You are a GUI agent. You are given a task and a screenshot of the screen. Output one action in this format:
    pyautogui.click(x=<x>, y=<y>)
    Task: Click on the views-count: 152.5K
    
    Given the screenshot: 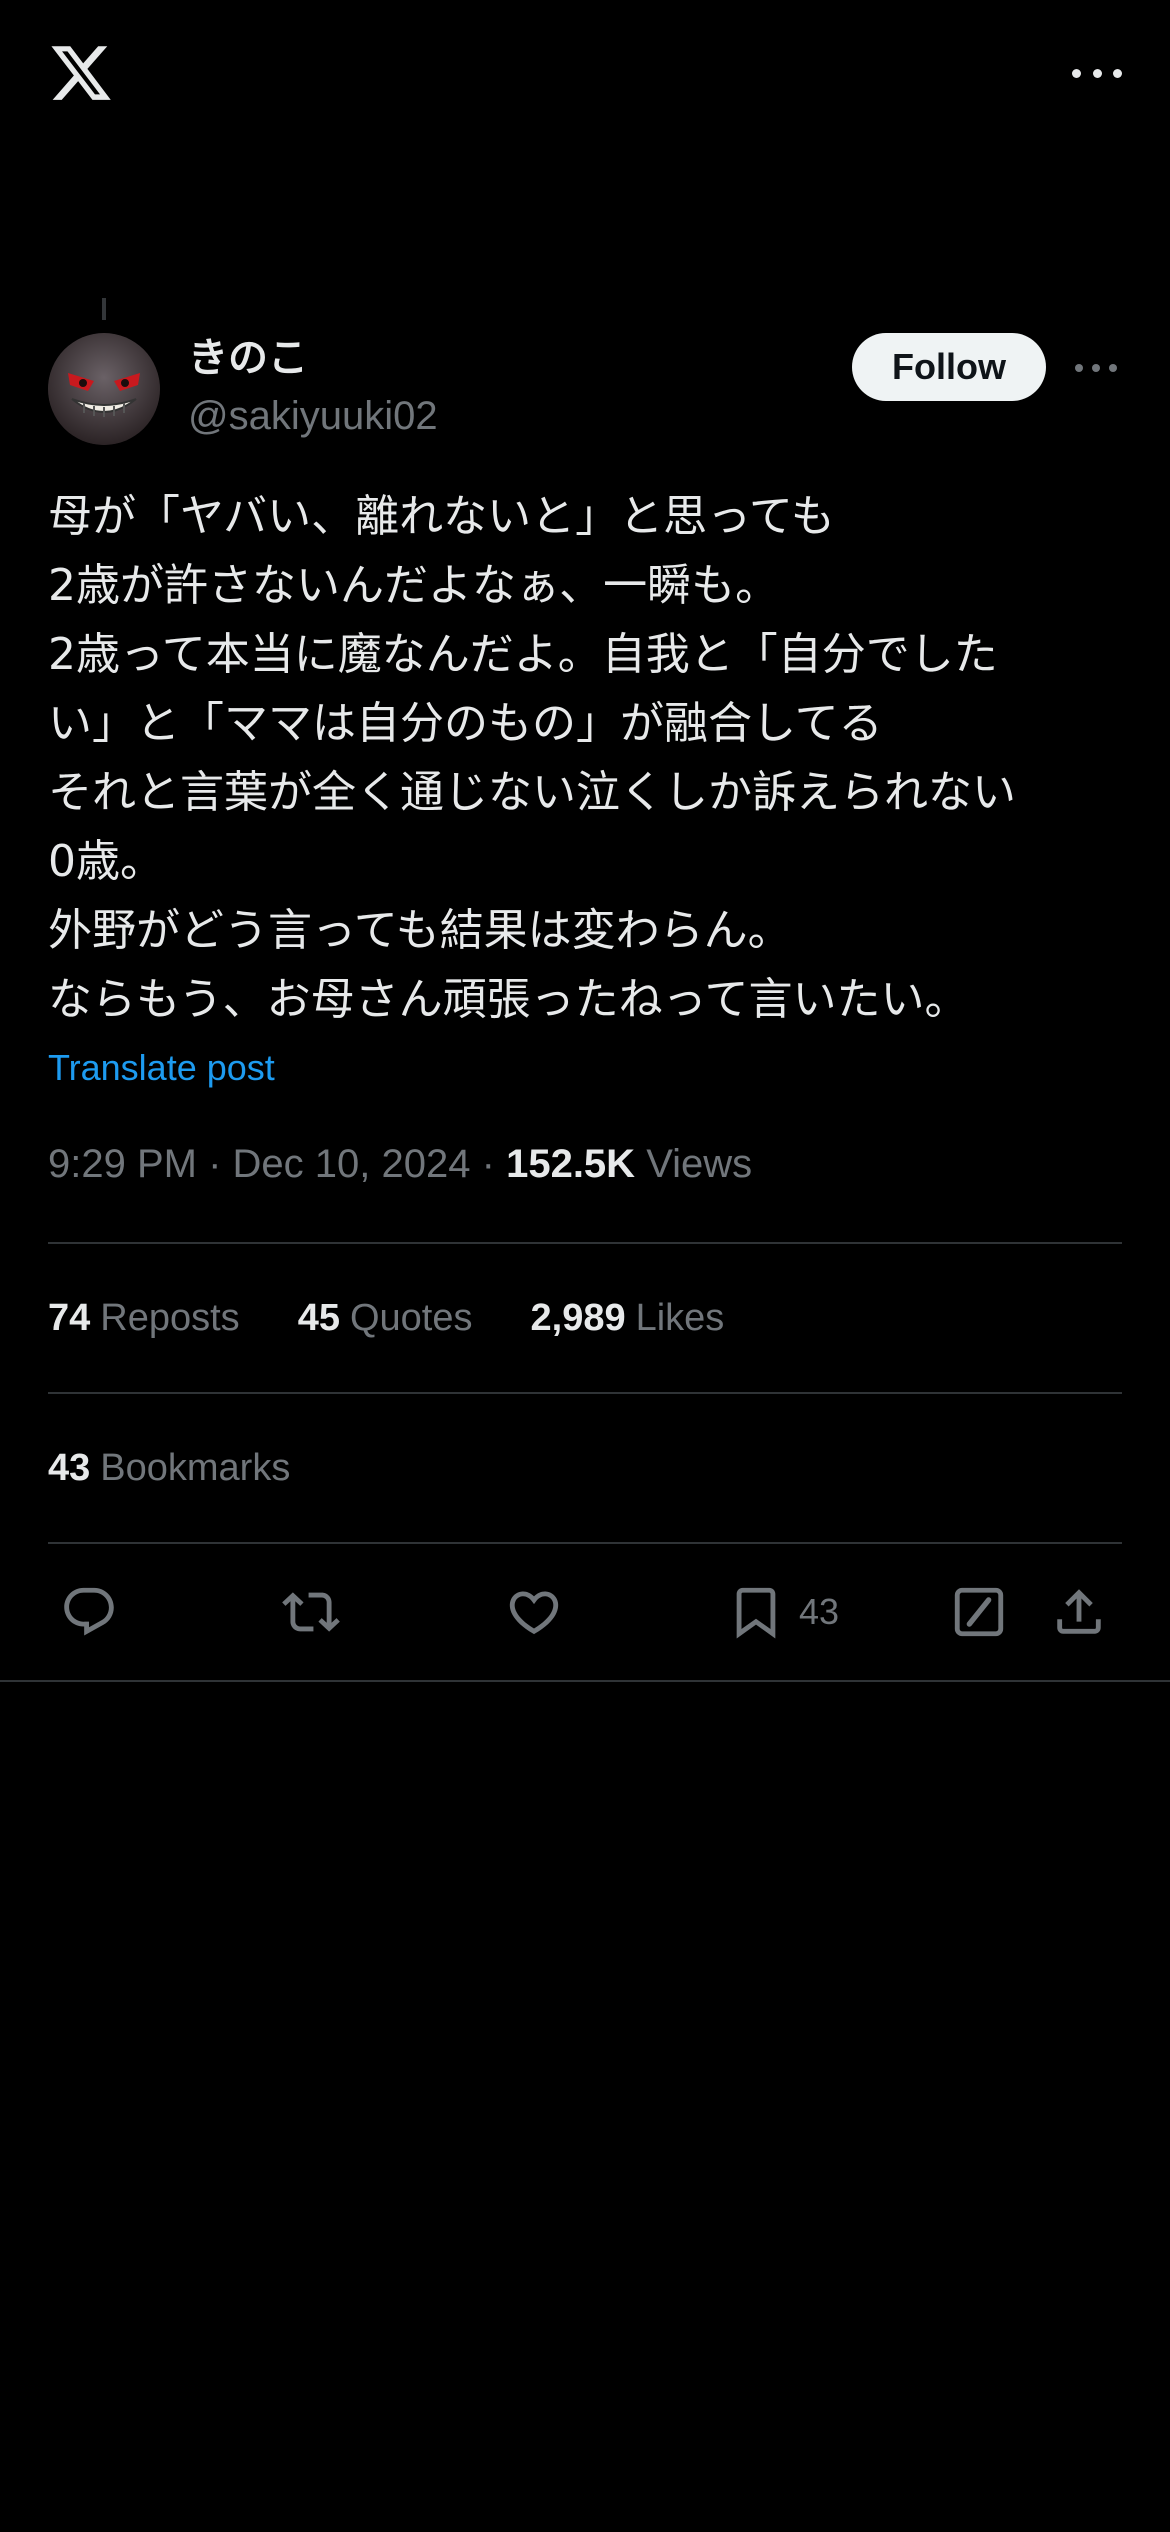 What is the action you would take?
    pyautogui.click(x=570, y=1164)
    